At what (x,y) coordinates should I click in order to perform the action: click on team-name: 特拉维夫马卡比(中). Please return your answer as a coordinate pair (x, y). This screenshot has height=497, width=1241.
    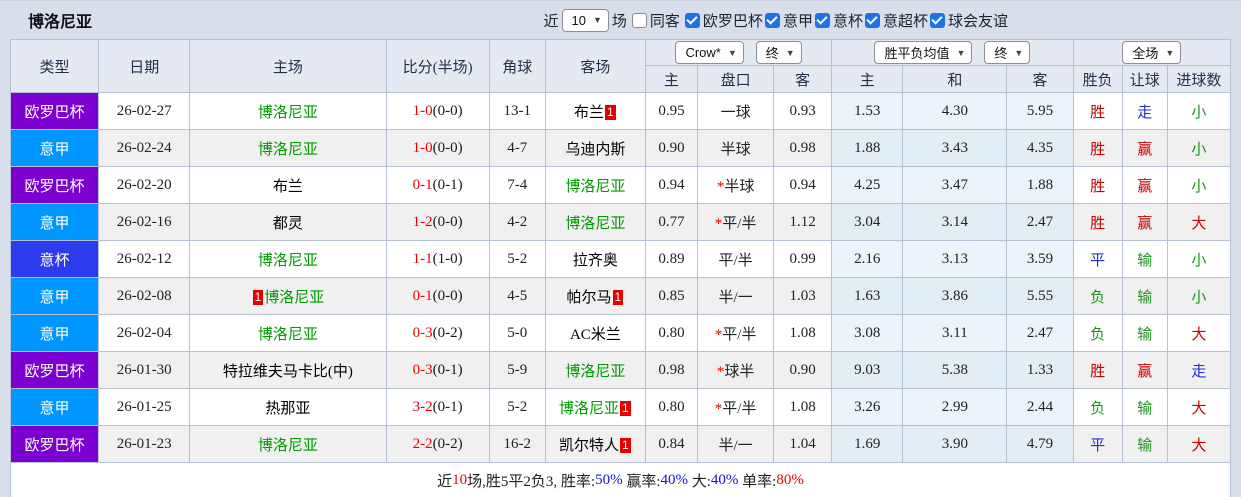
    Looking at the image, I should click on (287, 371).